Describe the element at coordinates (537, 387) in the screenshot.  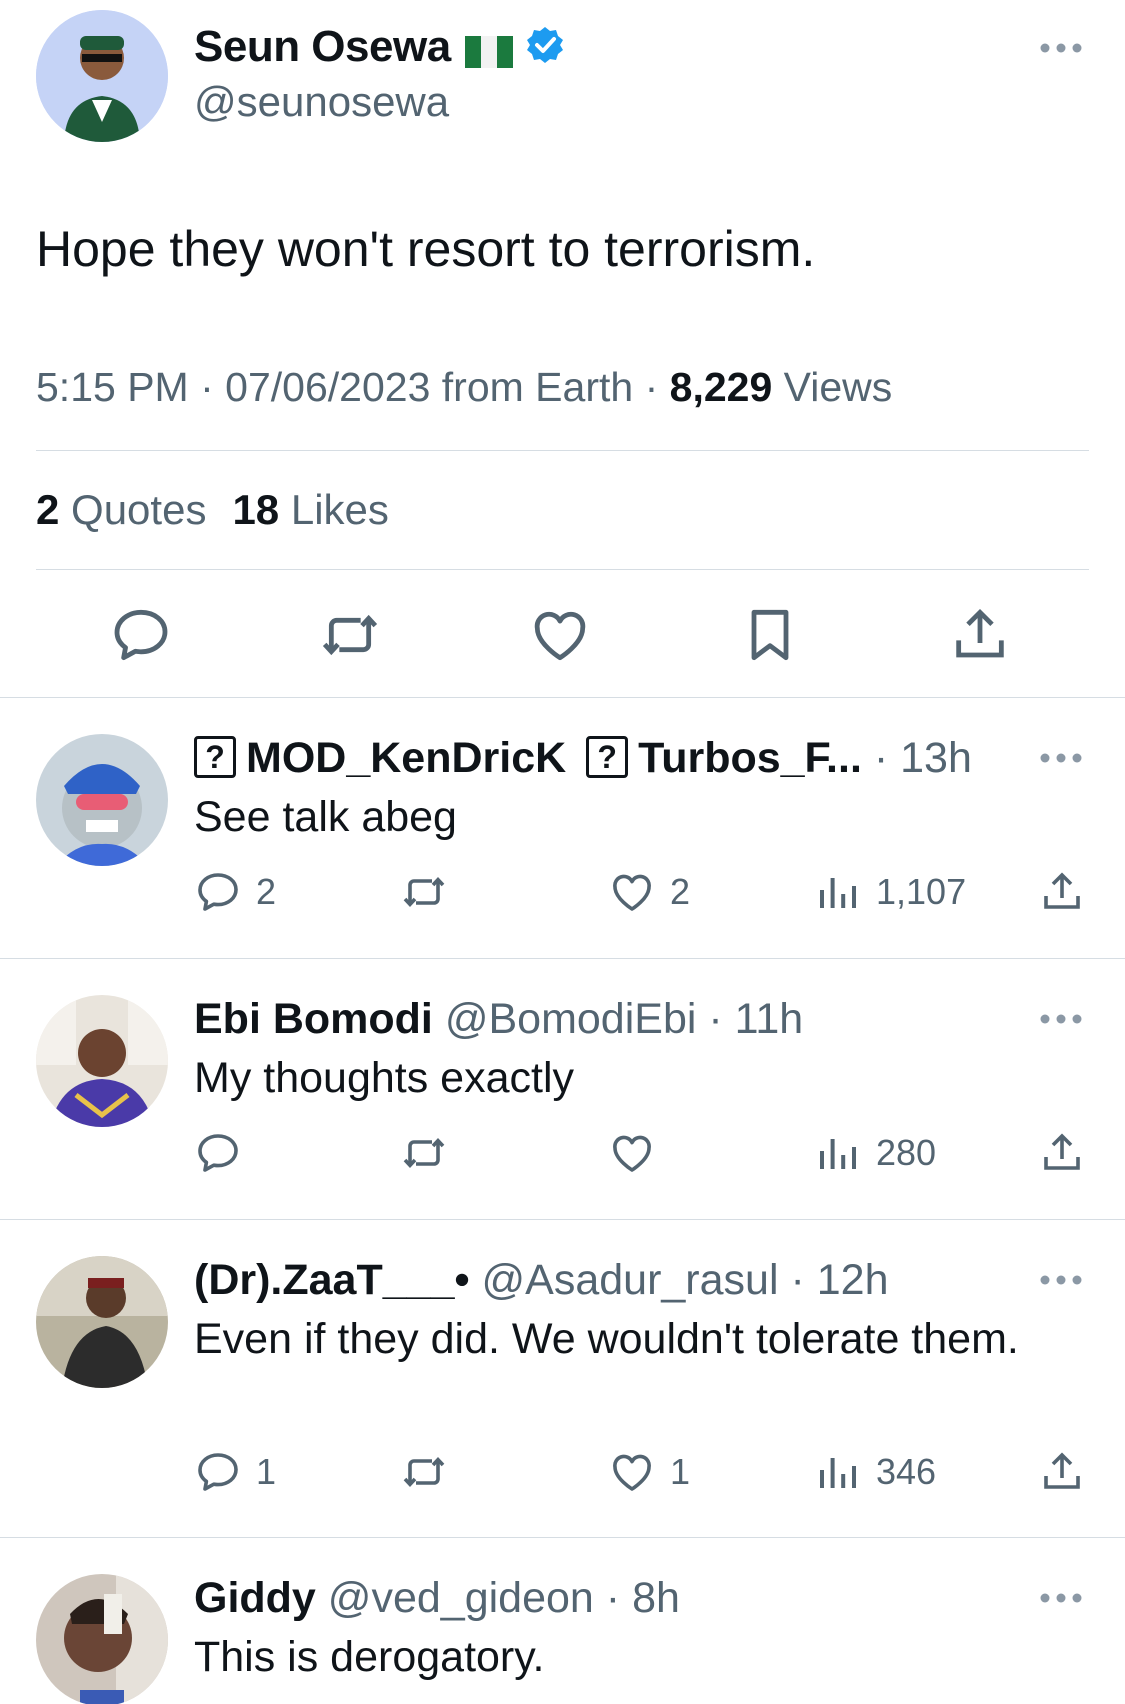
I see `tweet-source: from Earth` at that location.